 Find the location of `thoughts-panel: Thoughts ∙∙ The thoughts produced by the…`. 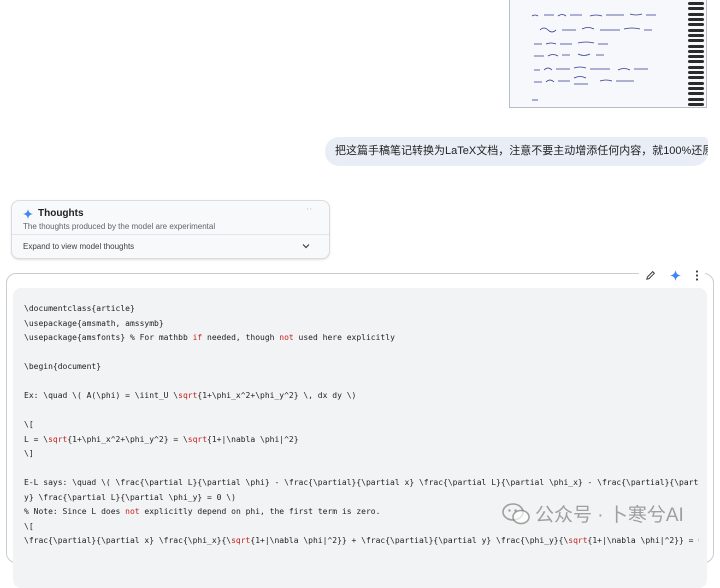

thoughts-panel: Thoughts ∙∙ The thoughts produced by the… is located at coordinates (170, 229).